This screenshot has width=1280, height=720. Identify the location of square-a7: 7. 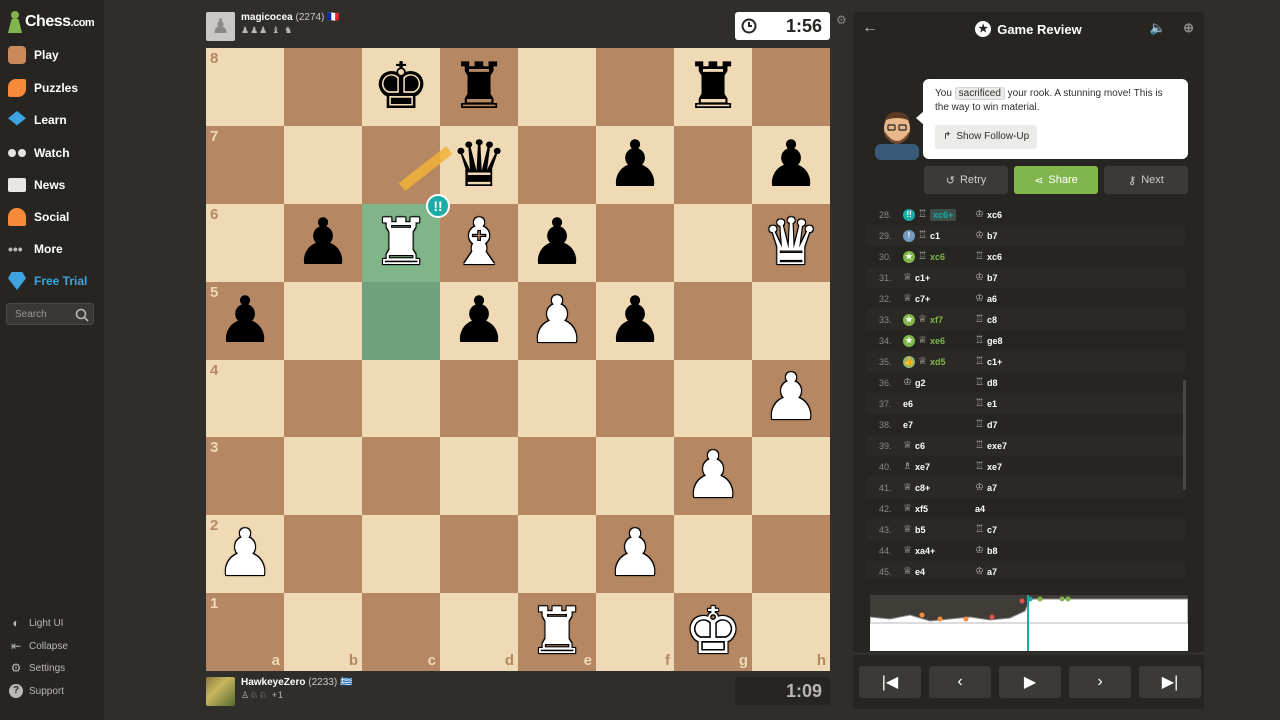
(245, 164).